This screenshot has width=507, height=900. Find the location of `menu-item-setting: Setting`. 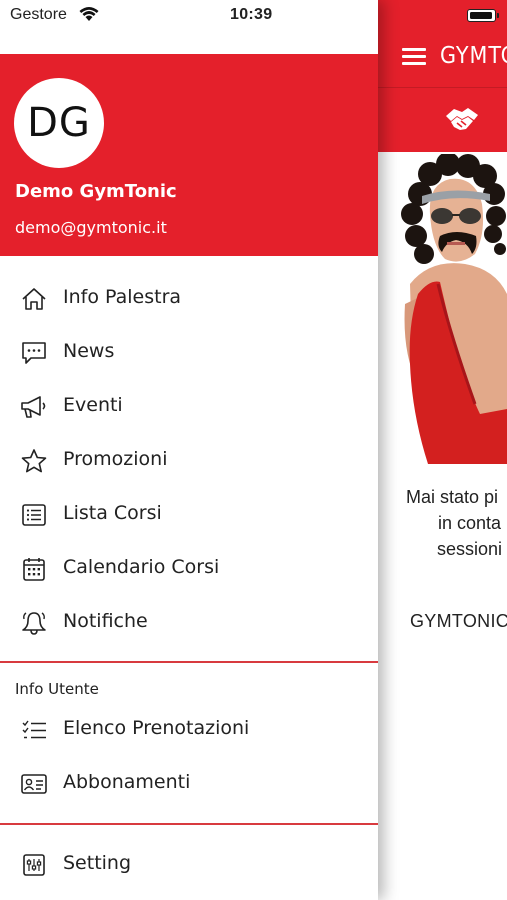

menu-item-setting: Setting is located at coordinates (189, 864).